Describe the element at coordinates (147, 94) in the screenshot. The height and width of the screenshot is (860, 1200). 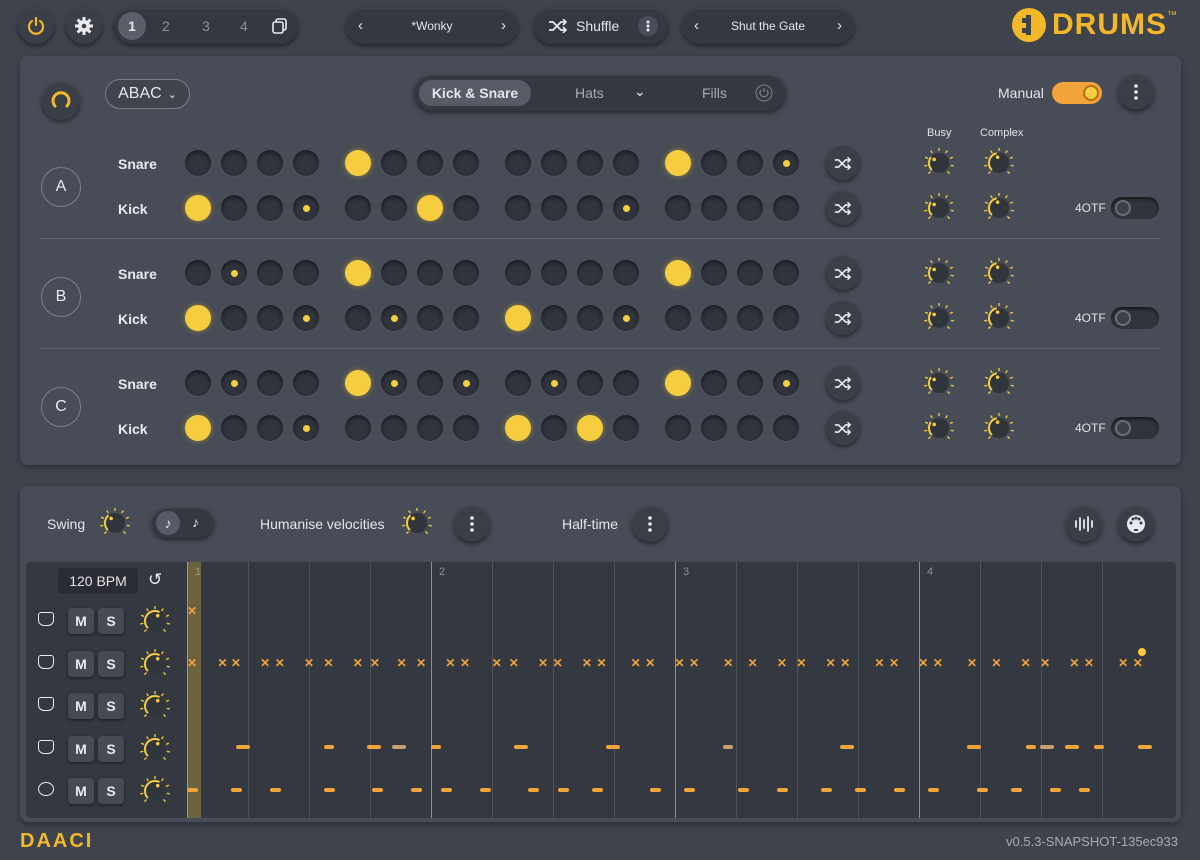
I see `structure-dropdown: ABAC ⌄` at that location.